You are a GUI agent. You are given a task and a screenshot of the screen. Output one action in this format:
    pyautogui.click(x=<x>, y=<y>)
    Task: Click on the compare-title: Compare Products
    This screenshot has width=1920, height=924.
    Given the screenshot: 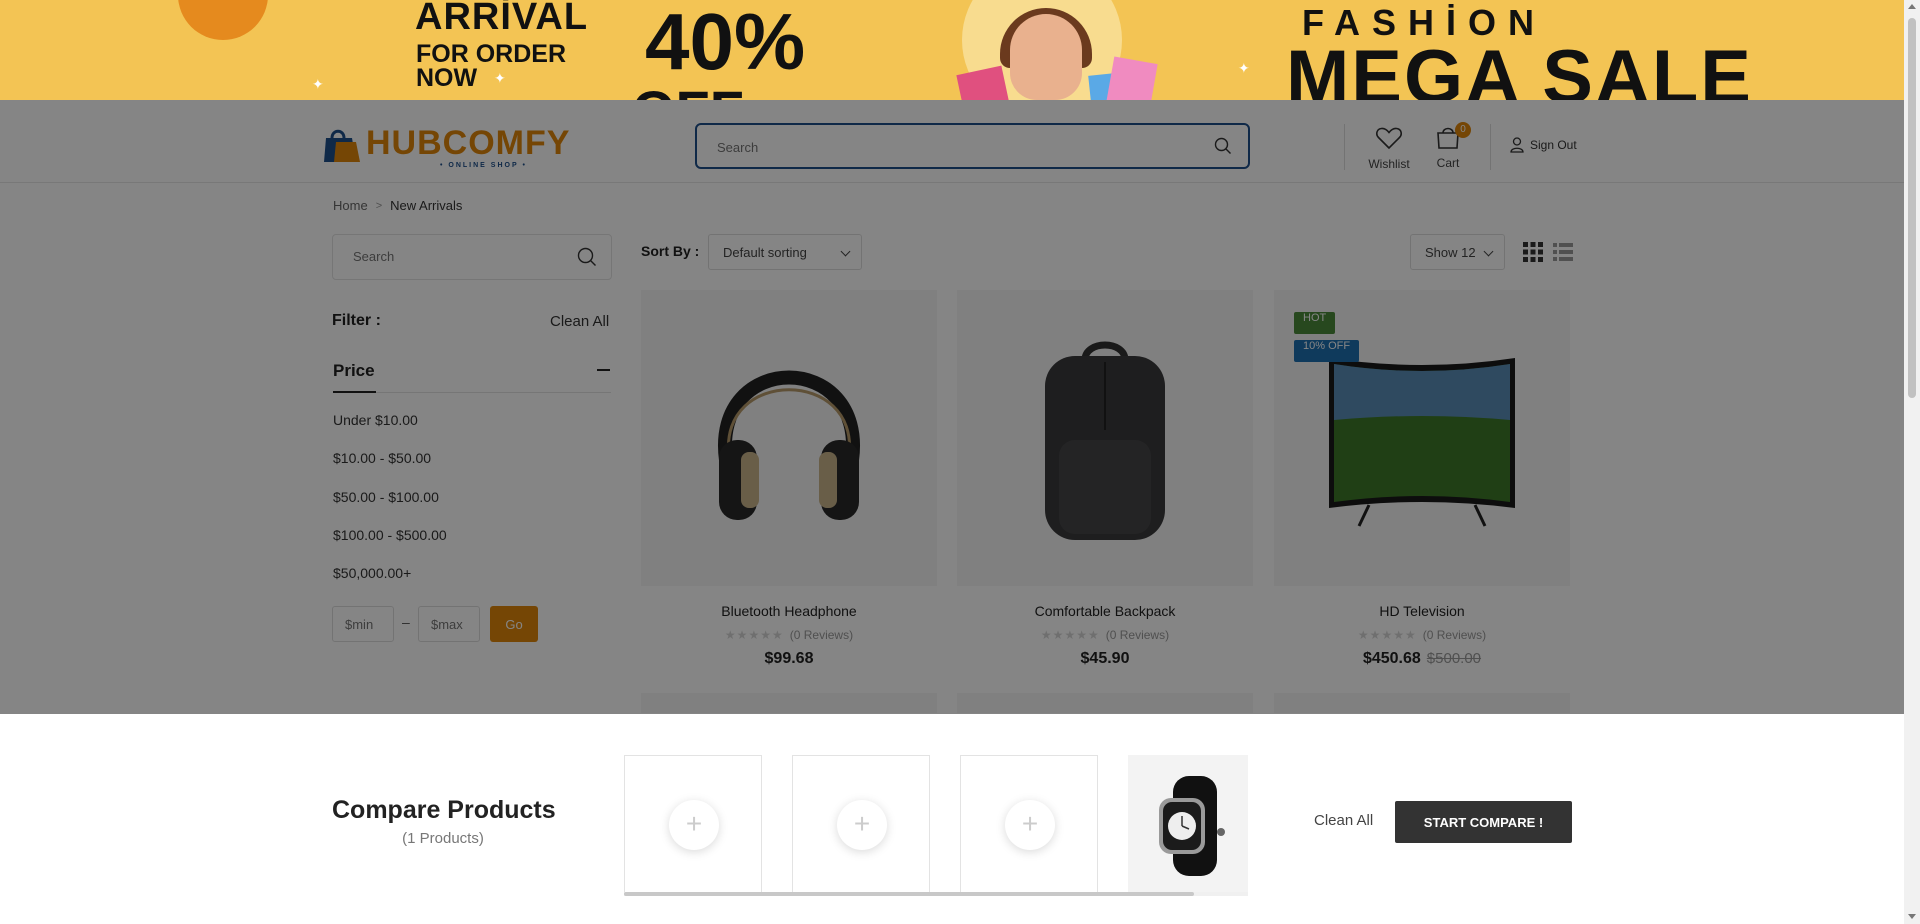 What is the action you would take?
    pyautogui.click(x=444, y=810)
    